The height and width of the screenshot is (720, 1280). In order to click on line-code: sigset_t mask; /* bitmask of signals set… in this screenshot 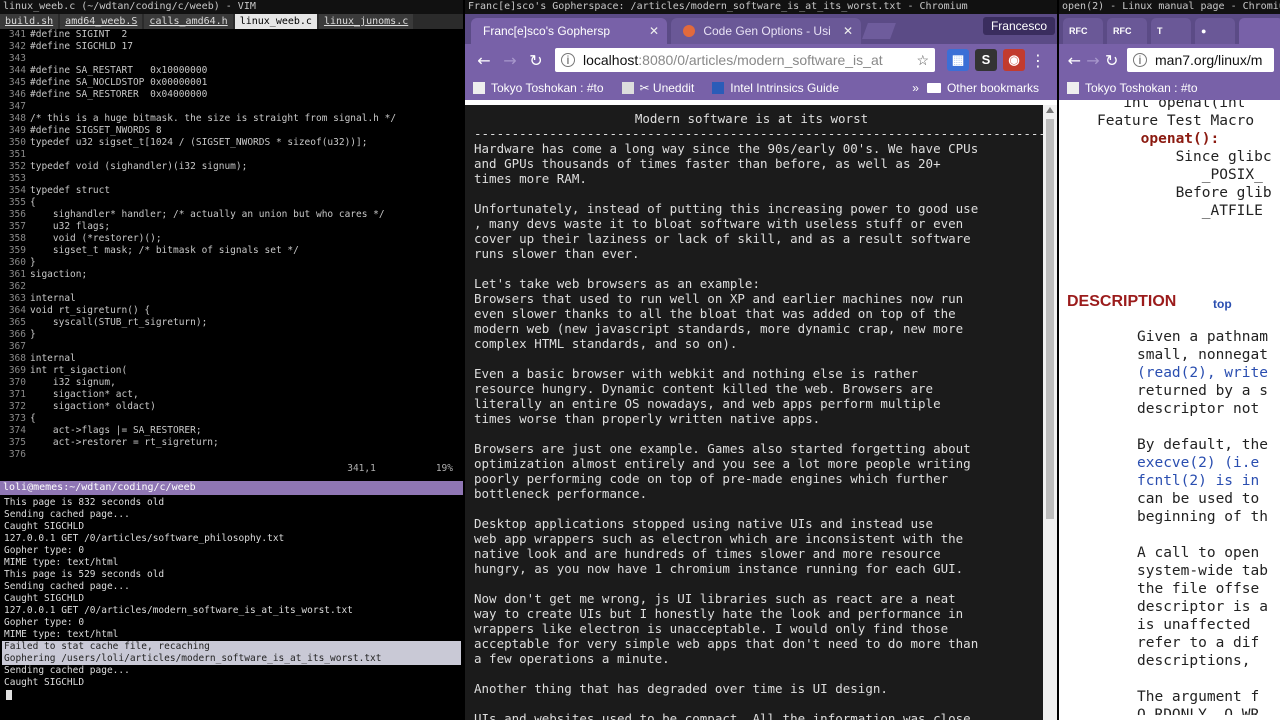, I will do `click(164, 250)`.